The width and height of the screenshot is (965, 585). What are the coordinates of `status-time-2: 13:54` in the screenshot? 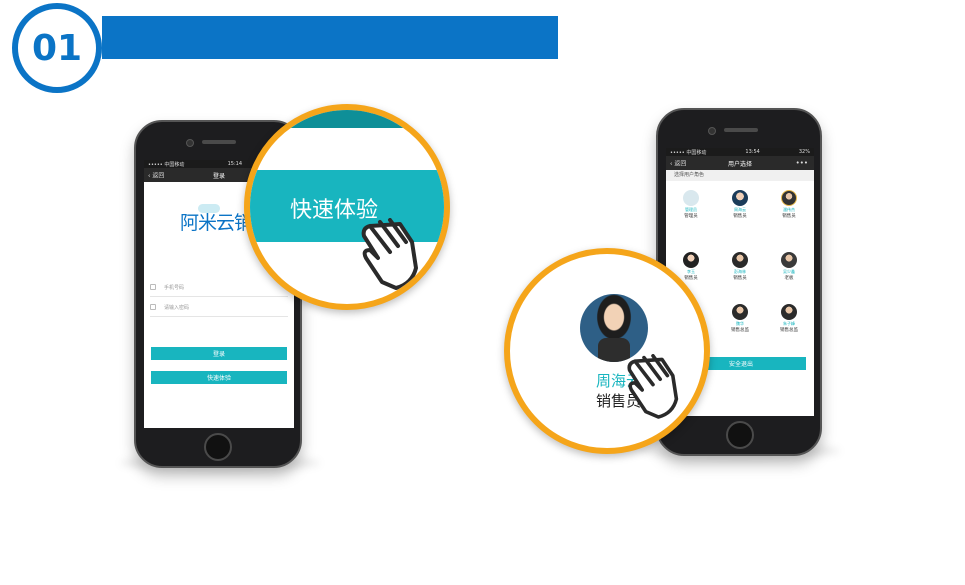 It's located at (752, 152).